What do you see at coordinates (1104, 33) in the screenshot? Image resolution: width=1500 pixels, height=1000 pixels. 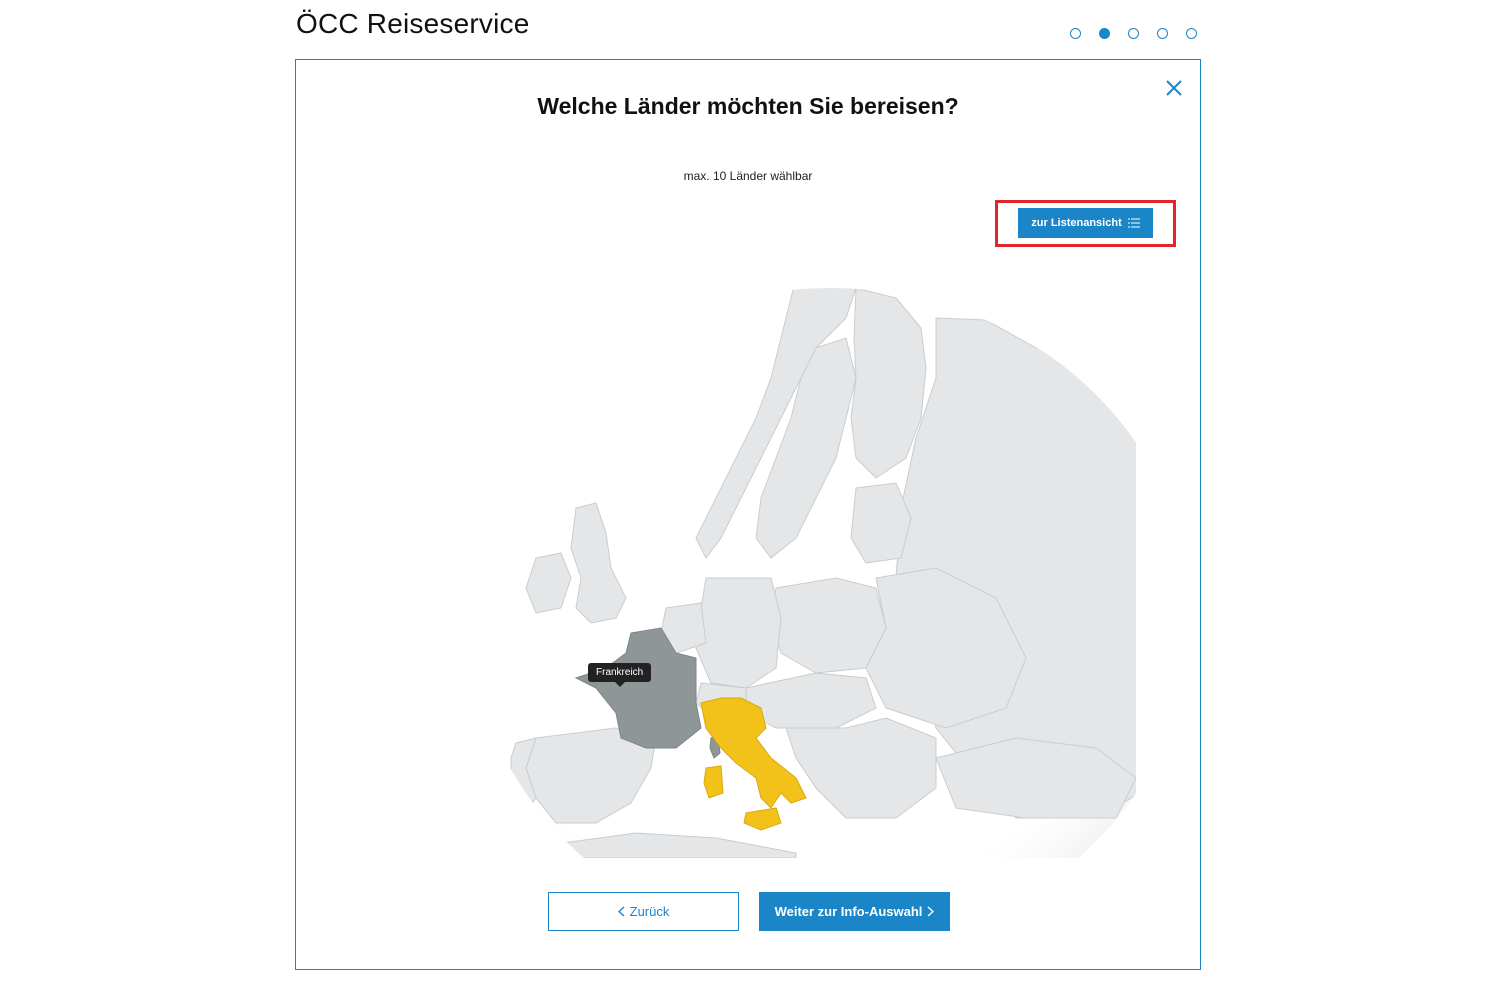 I see `step-dot-2-active` at bounding box center [1104, 33].